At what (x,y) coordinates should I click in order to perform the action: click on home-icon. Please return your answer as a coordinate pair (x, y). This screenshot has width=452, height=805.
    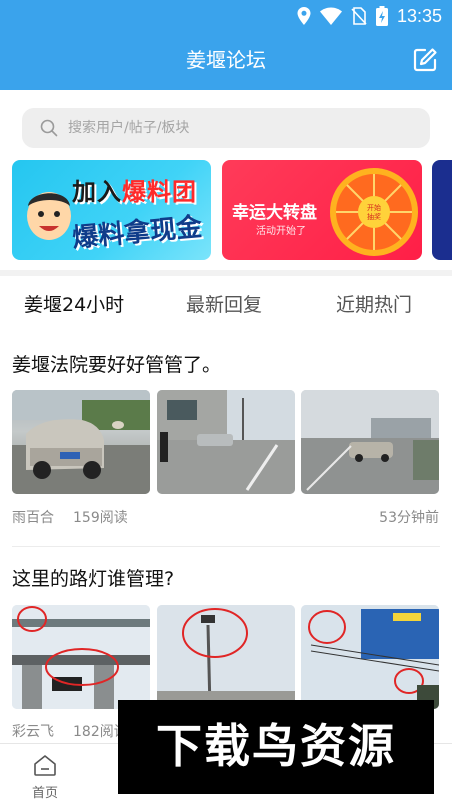
    Looking at the image, I should click on (45, 765).